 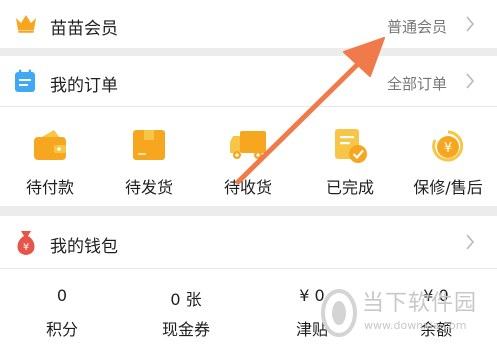 I want to click on wallet-label: 积分, so click(x=61, y=329).